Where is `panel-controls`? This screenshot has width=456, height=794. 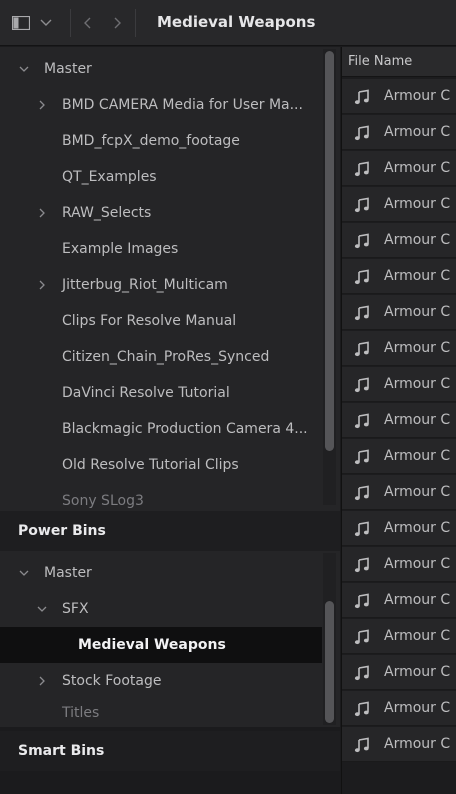 panel-controls is located at coordinates (73, 23).